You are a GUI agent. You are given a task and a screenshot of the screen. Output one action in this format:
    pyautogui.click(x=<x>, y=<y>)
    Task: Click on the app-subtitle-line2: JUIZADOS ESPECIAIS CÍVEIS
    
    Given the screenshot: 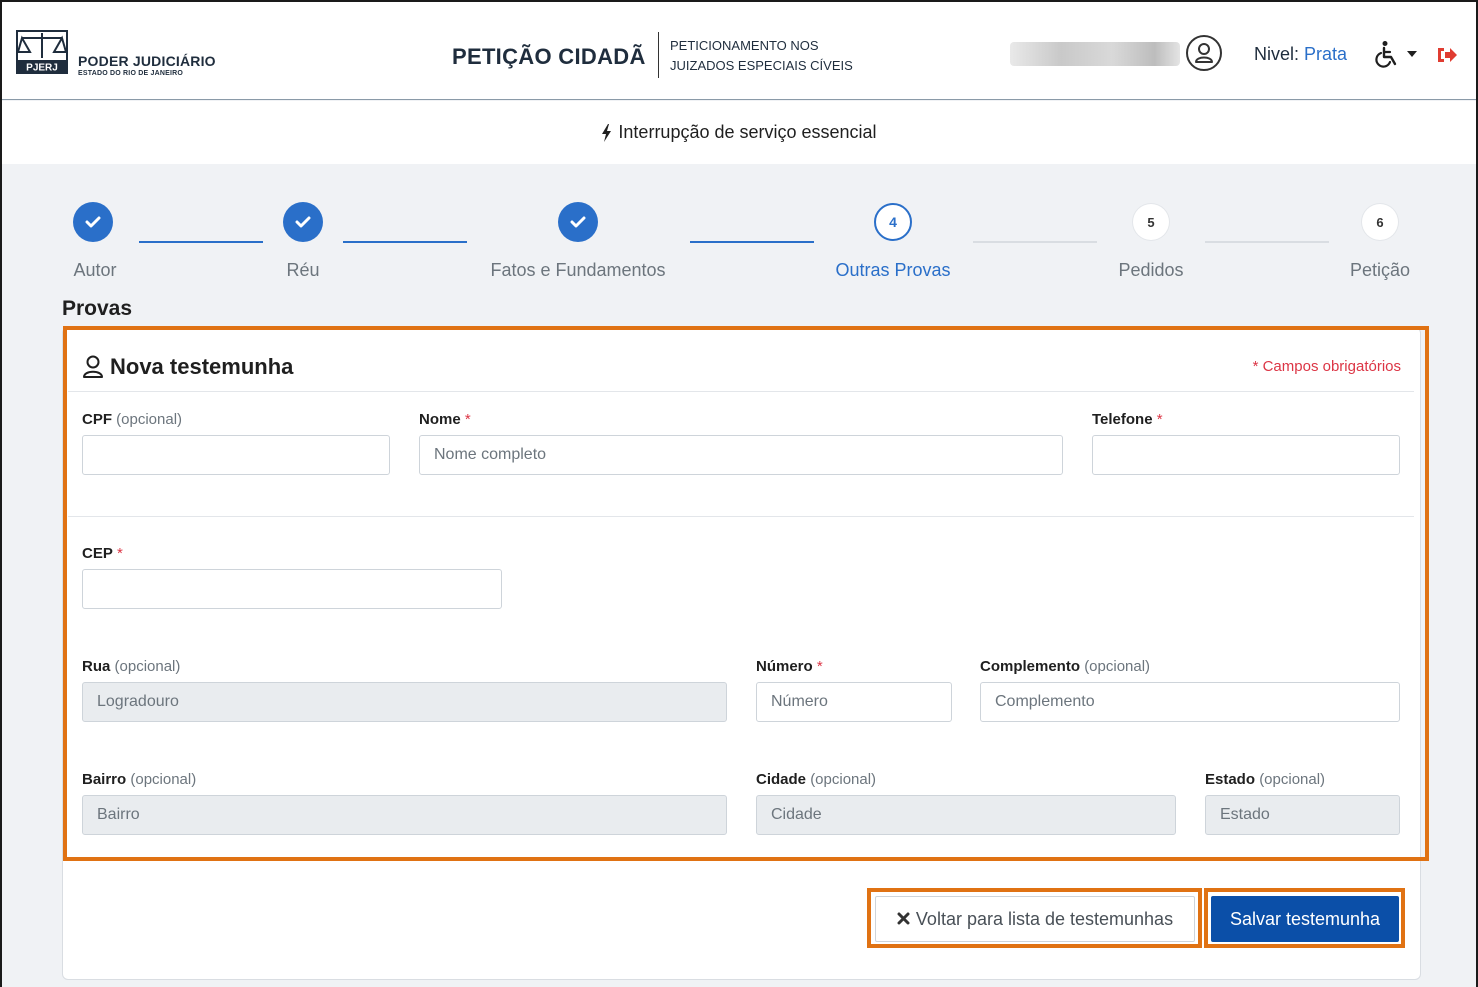 What is the action you would take?
    pyautogui.click(x=761, y=65)
    